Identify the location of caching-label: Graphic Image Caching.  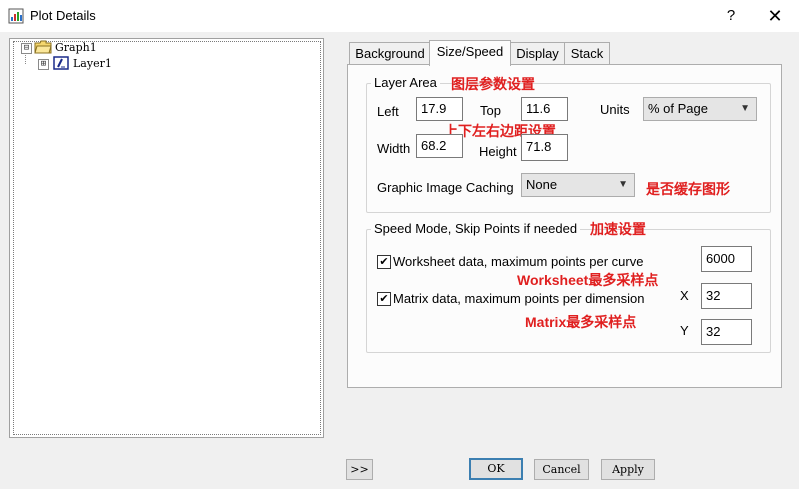
(445, 187).